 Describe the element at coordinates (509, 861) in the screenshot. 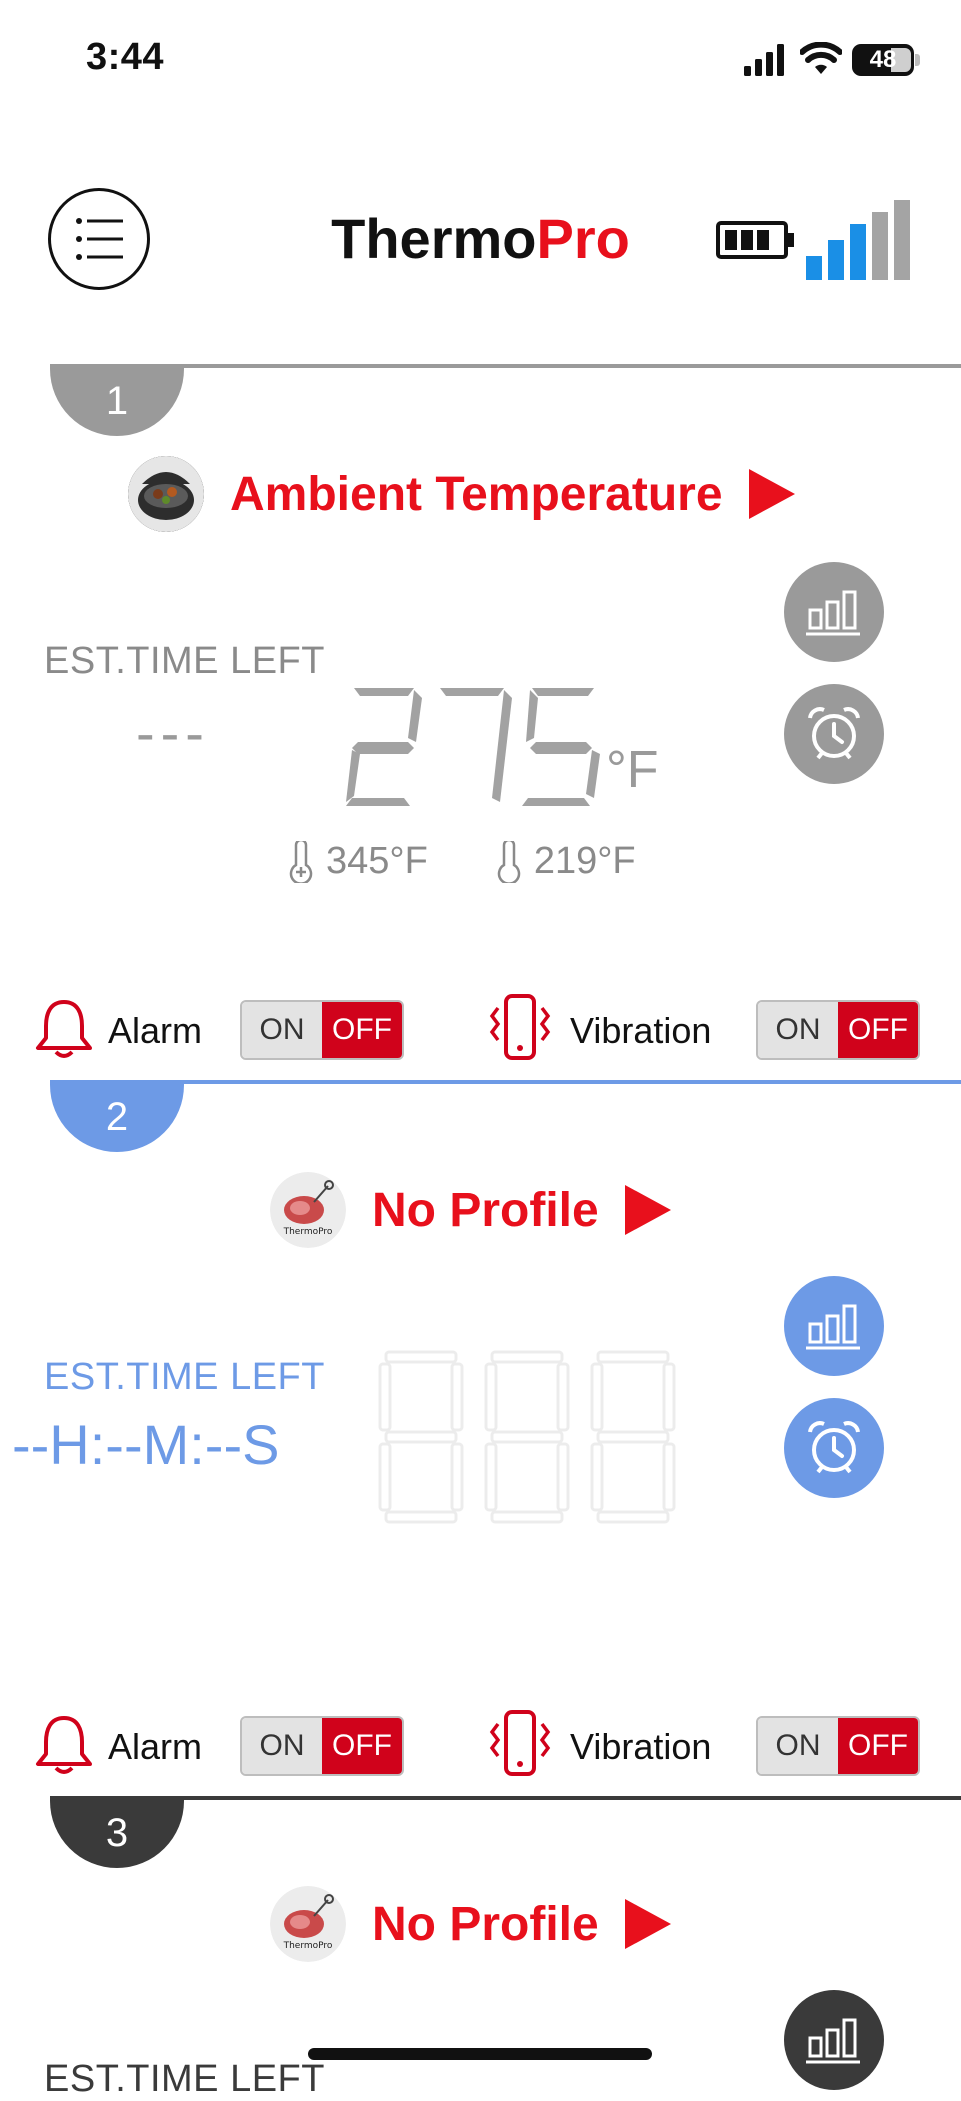

I see `thermometer-low-icon` at that location.